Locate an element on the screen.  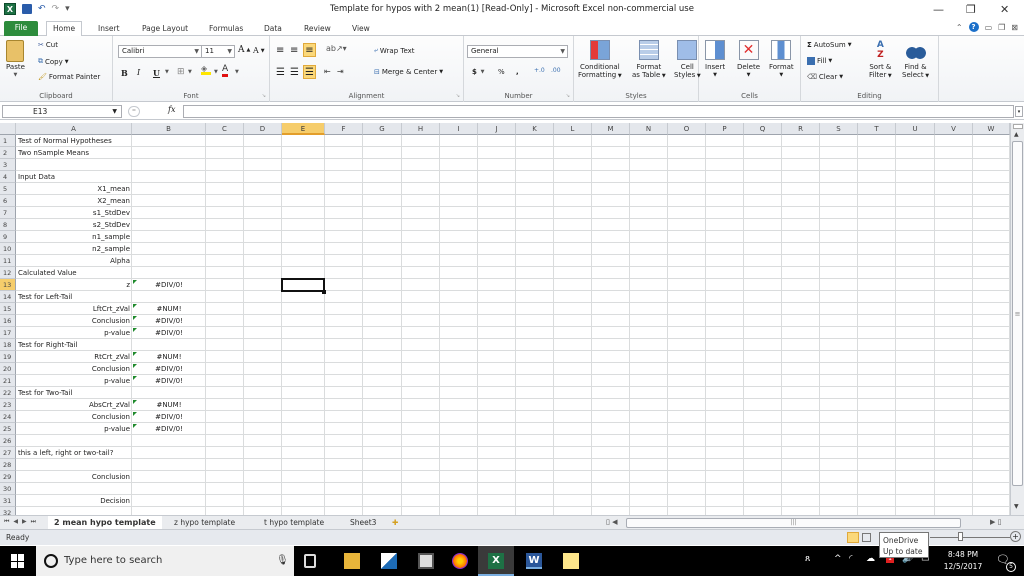
cell-b15: #NUM! is located at coordinates (169, 309).